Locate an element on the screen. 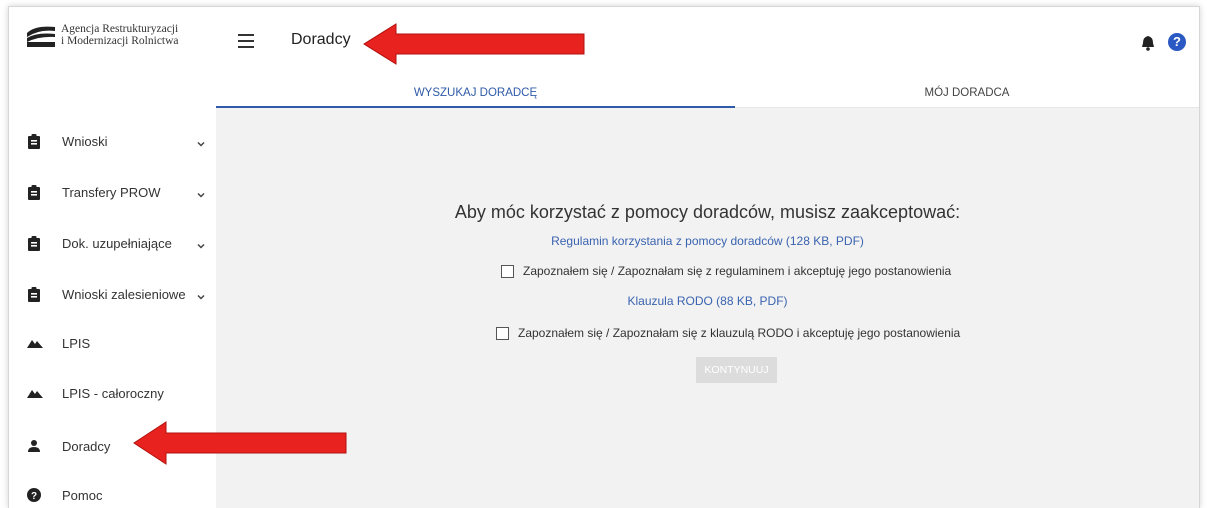 The image size is (1207, 508). sidebar-item-wnioski-zalesieniowe: Wnioski zalesieniowe is located at coordinates (112, 294).